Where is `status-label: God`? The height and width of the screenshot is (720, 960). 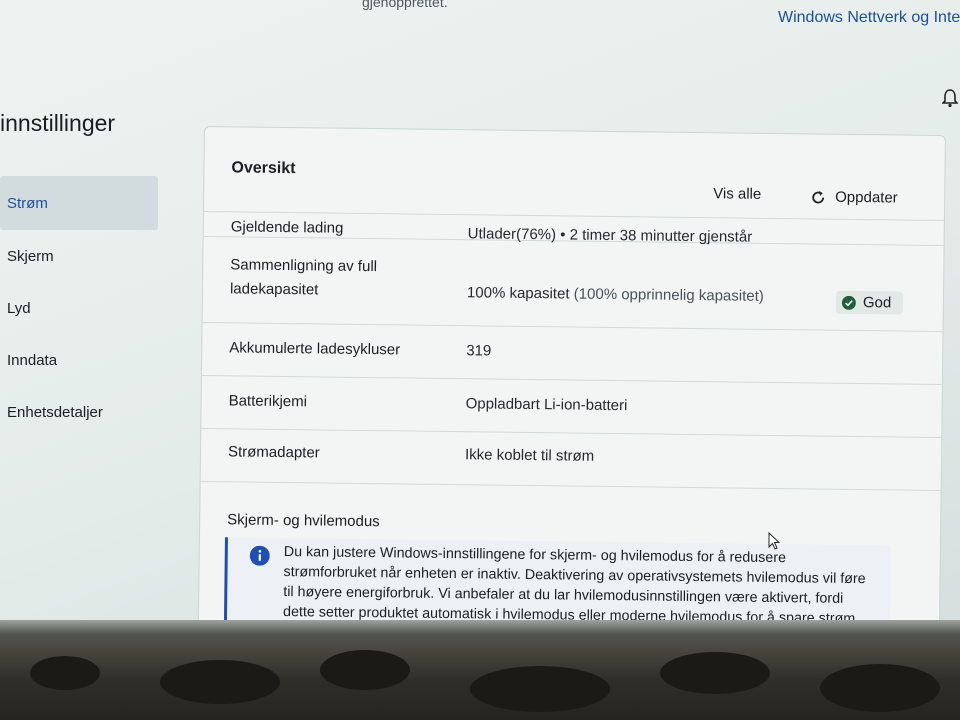 status-label: God is located at coordinates (877, 303).